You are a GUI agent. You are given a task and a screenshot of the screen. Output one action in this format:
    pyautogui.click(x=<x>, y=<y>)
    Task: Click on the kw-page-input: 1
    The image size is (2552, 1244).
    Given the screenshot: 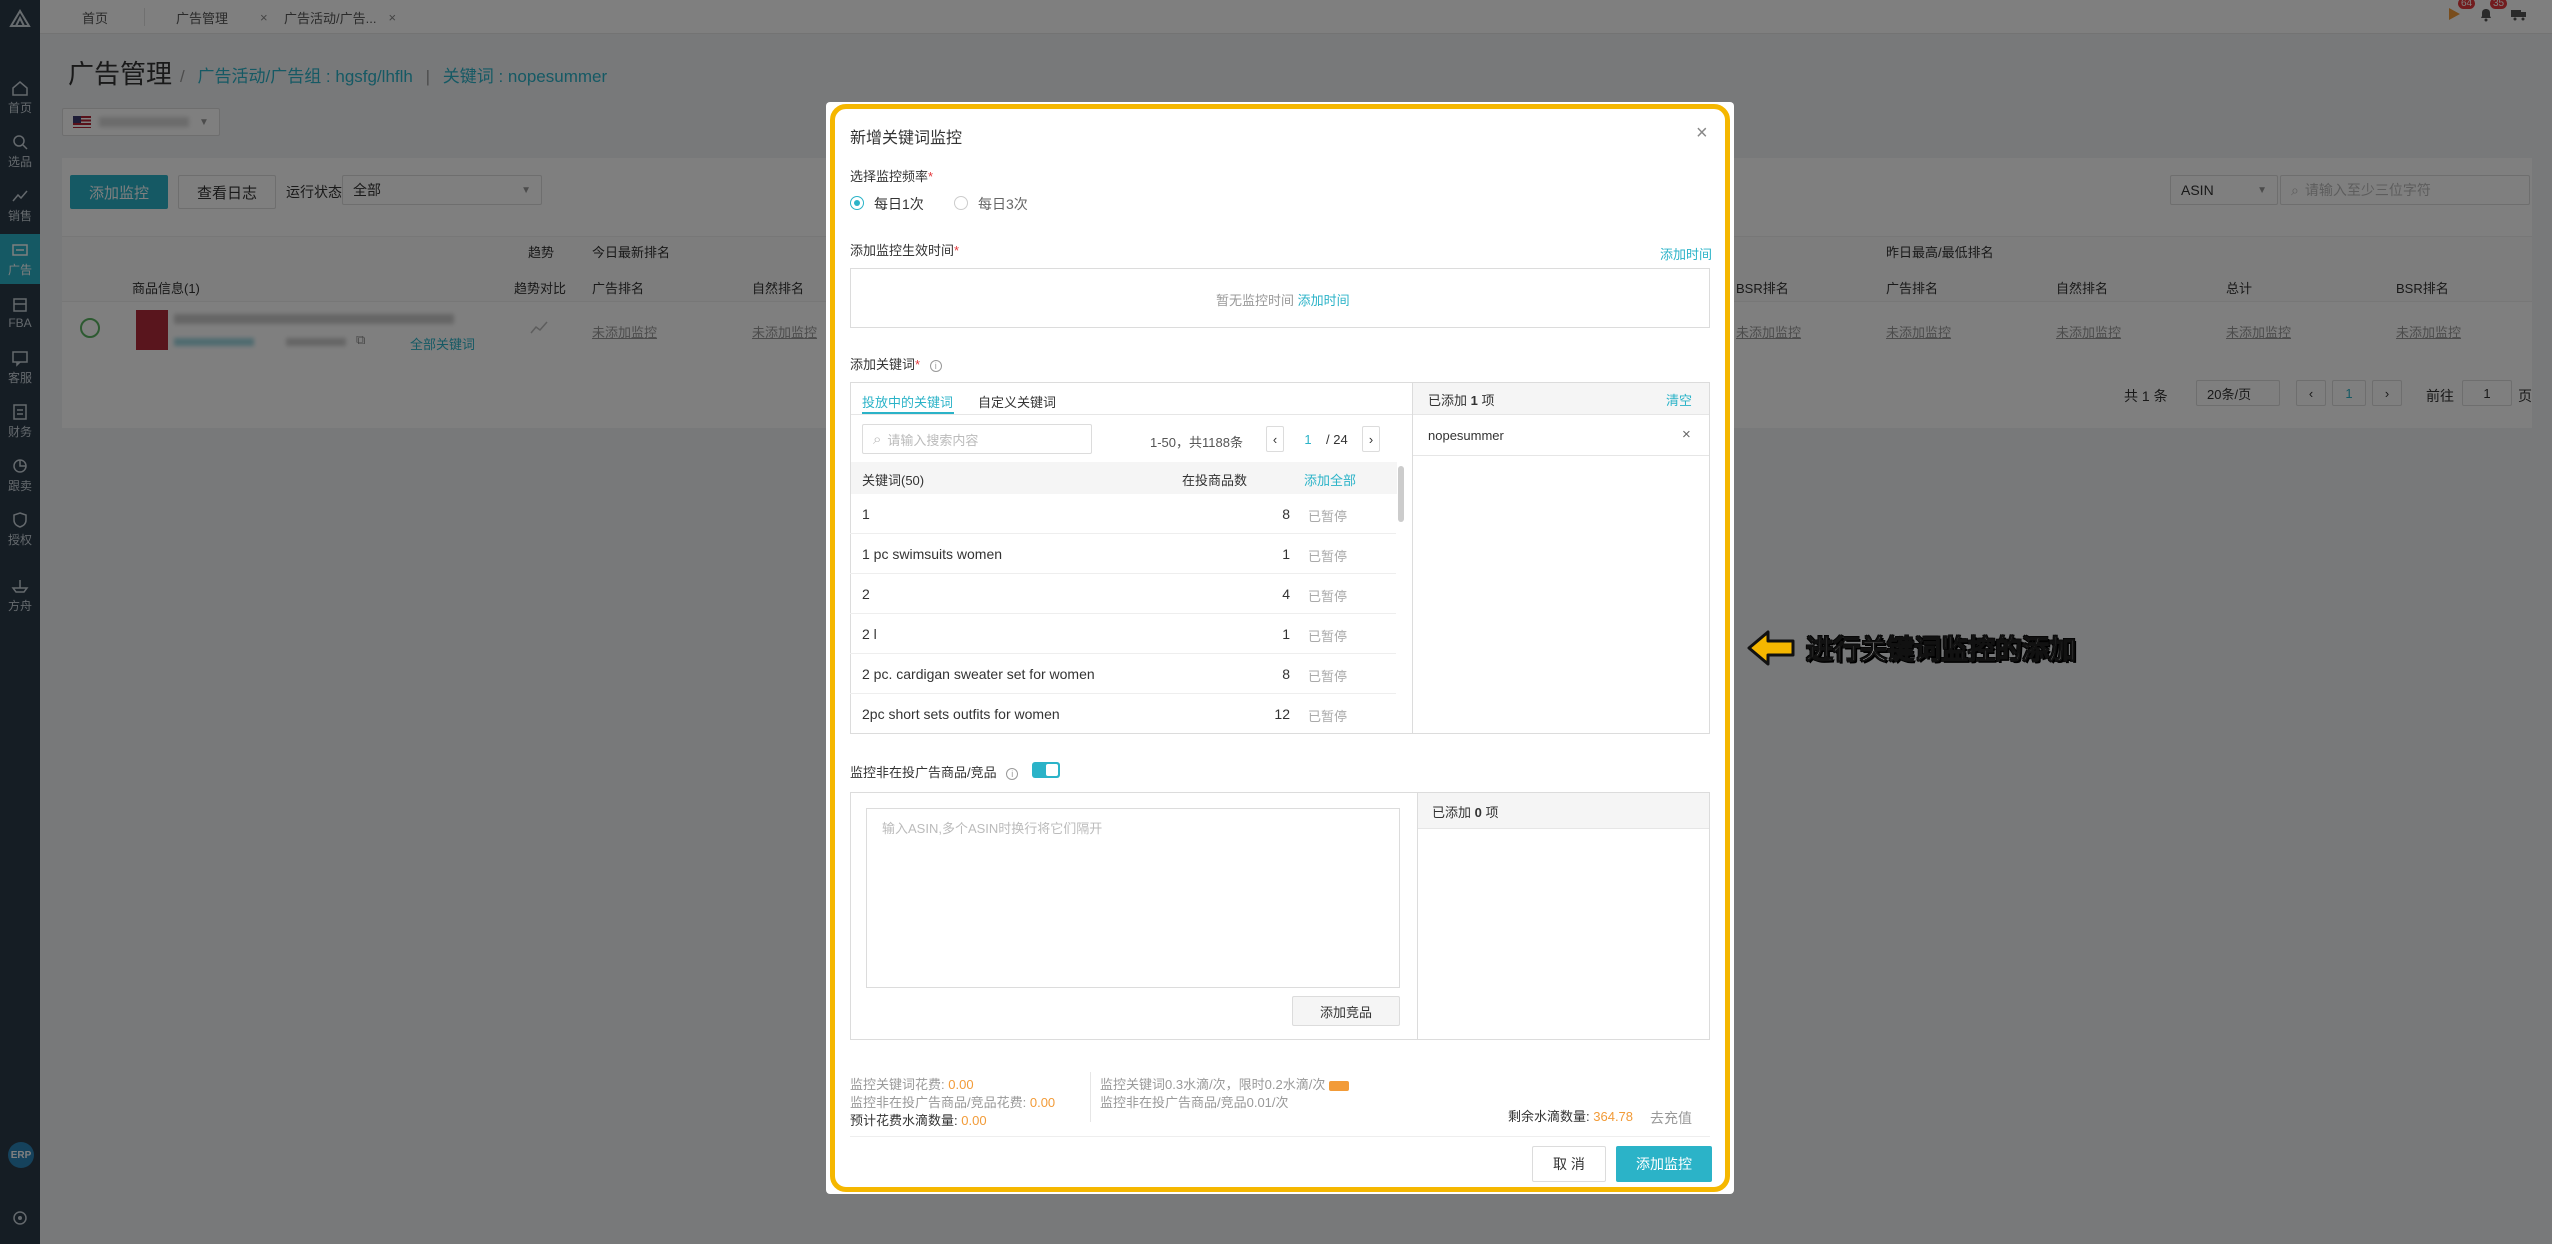 What is the action you would take?
    pyautogui.click(x=1308, y=439)
    